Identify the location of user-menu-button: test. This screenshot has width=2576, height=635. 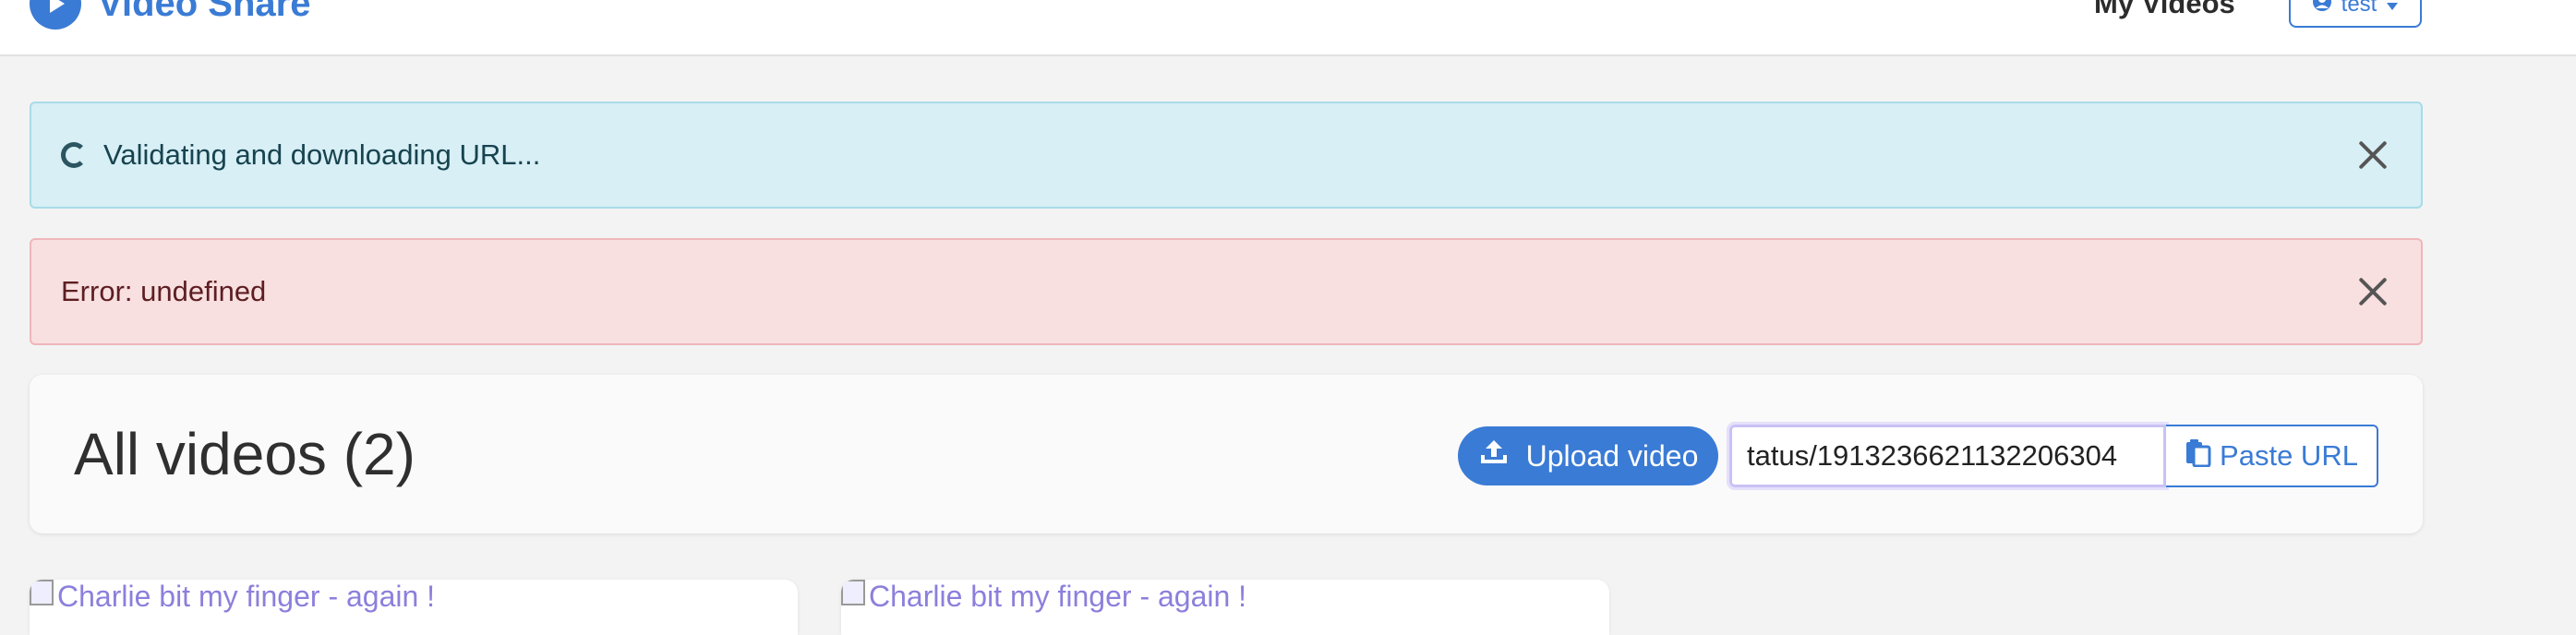
(2355, 14).